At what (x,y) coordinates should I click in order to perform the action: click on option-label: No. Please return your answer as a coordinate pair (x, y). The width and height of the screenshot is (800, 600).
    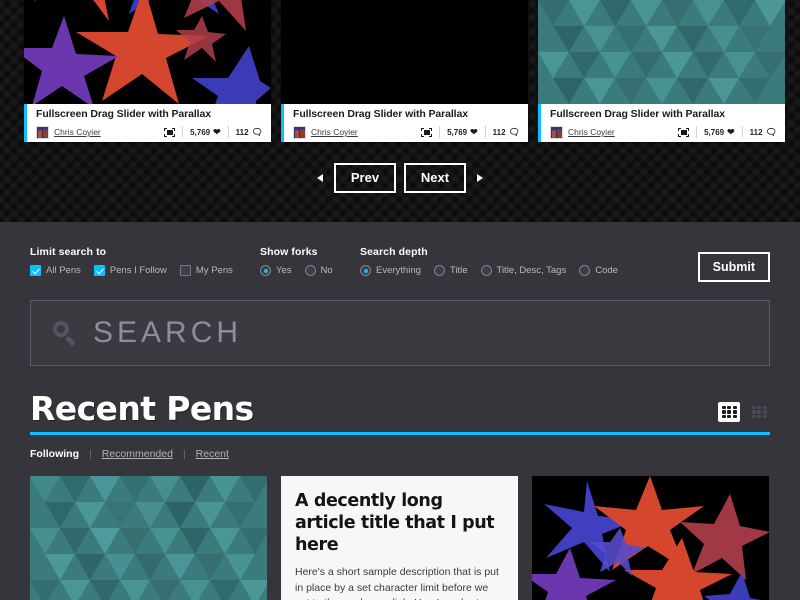
    Looking at the image, I should click on (326, 270).